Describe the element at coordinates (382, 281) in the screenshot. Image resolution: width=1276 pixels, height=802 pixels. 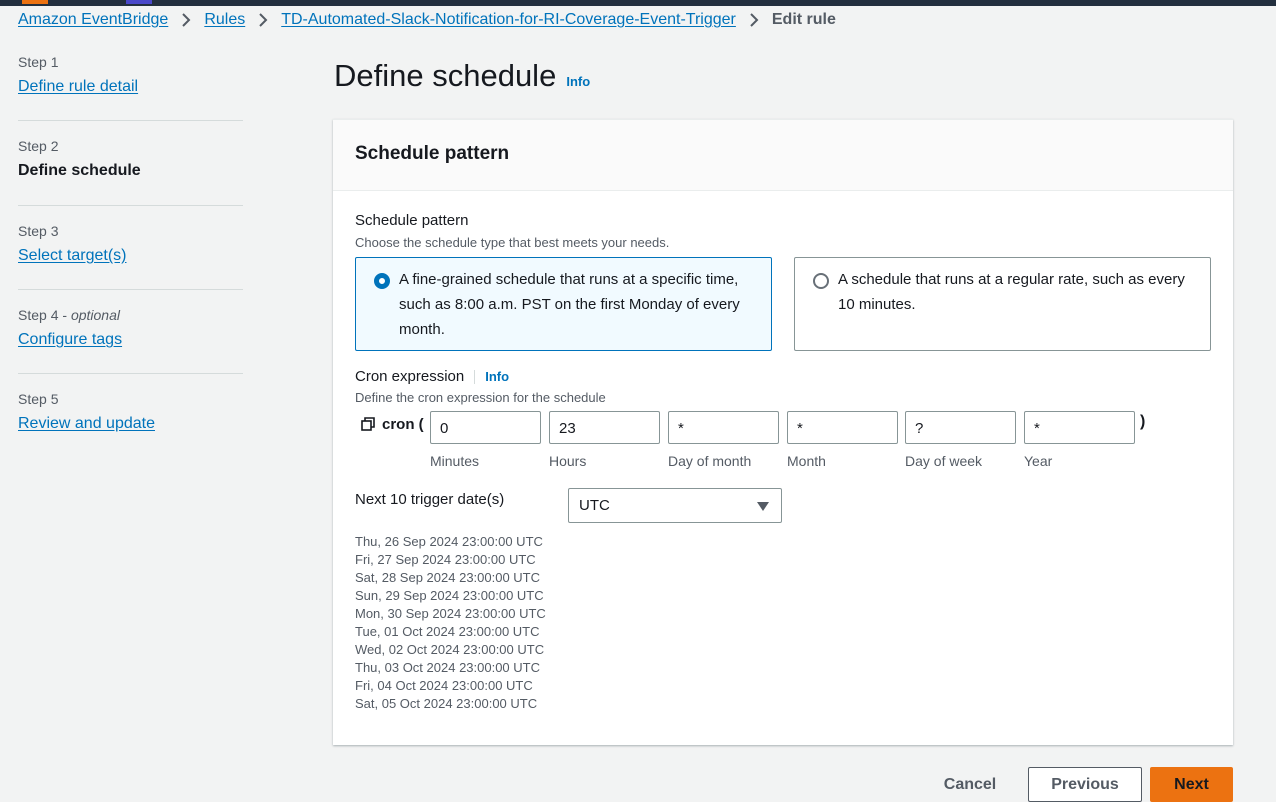
I see `radio-button-selected` at that location.